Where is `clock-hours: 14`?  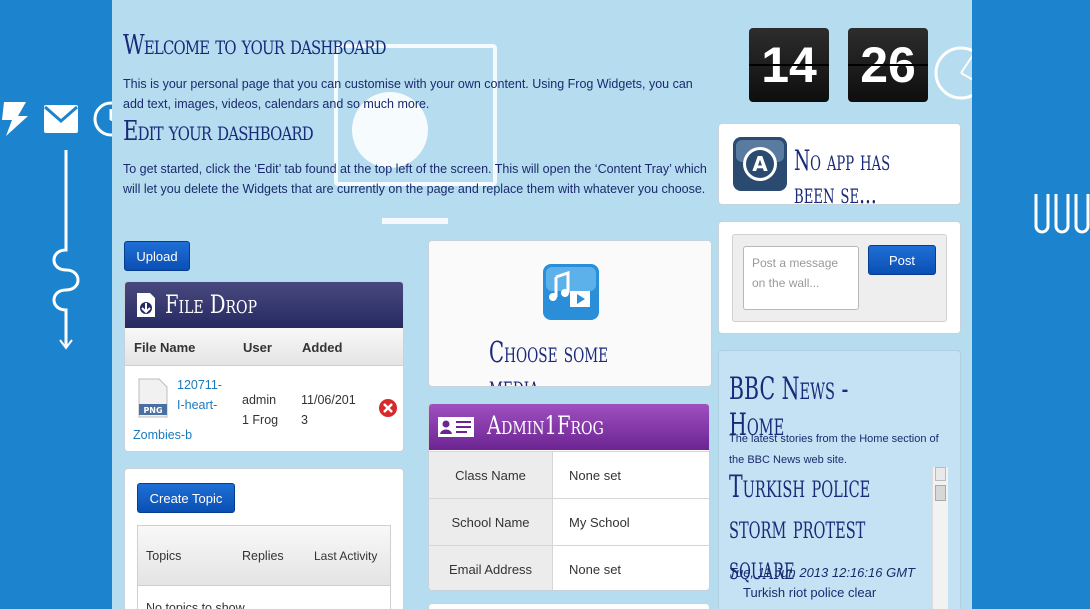 clock-hours: 14 is located at coordinates (789, 65).